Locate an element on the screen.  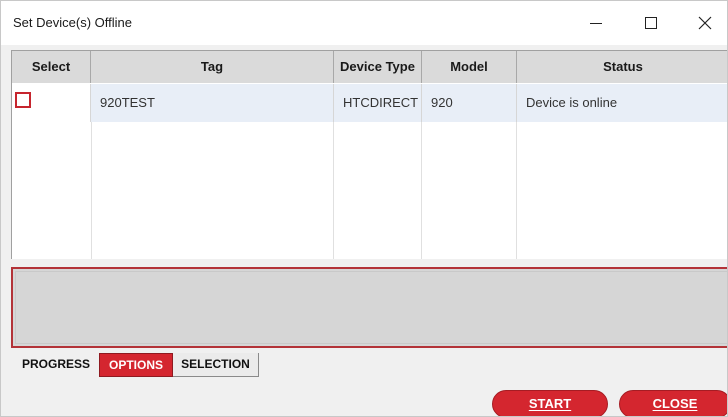
start-button: START is located at coordinates (550, 403).